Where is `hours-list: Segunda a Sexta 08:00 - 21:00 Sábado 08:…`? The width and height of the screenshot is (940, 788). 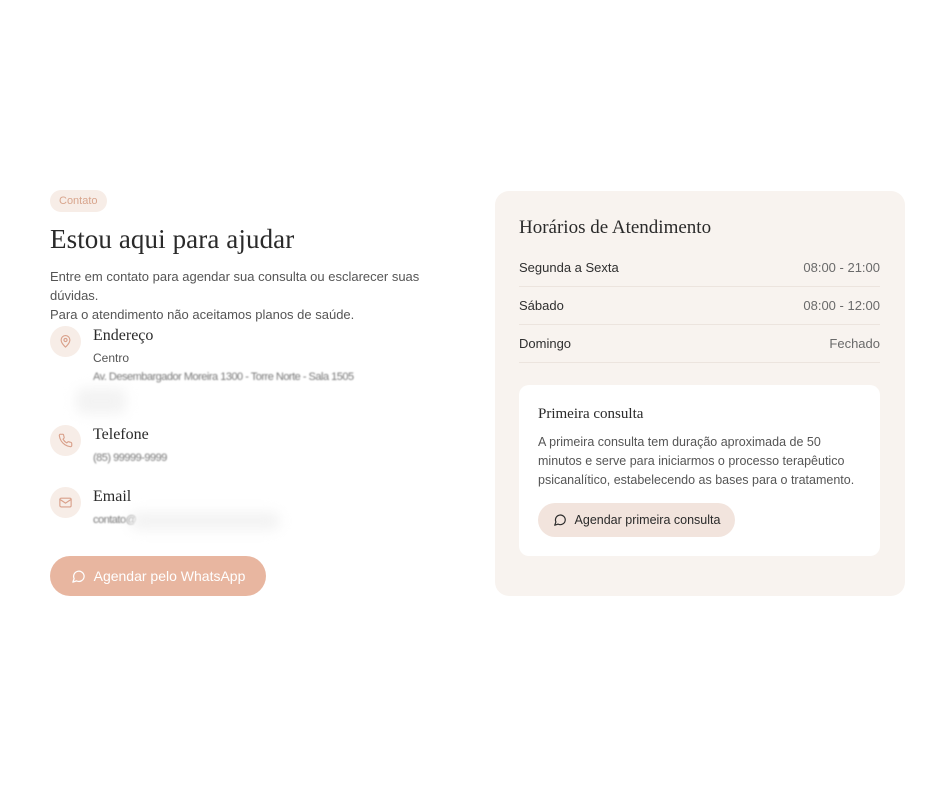 hours-list: Segunda a Sexta 08:00 - 21:00 Sábado 08:… is located at coordinates (699, 306).